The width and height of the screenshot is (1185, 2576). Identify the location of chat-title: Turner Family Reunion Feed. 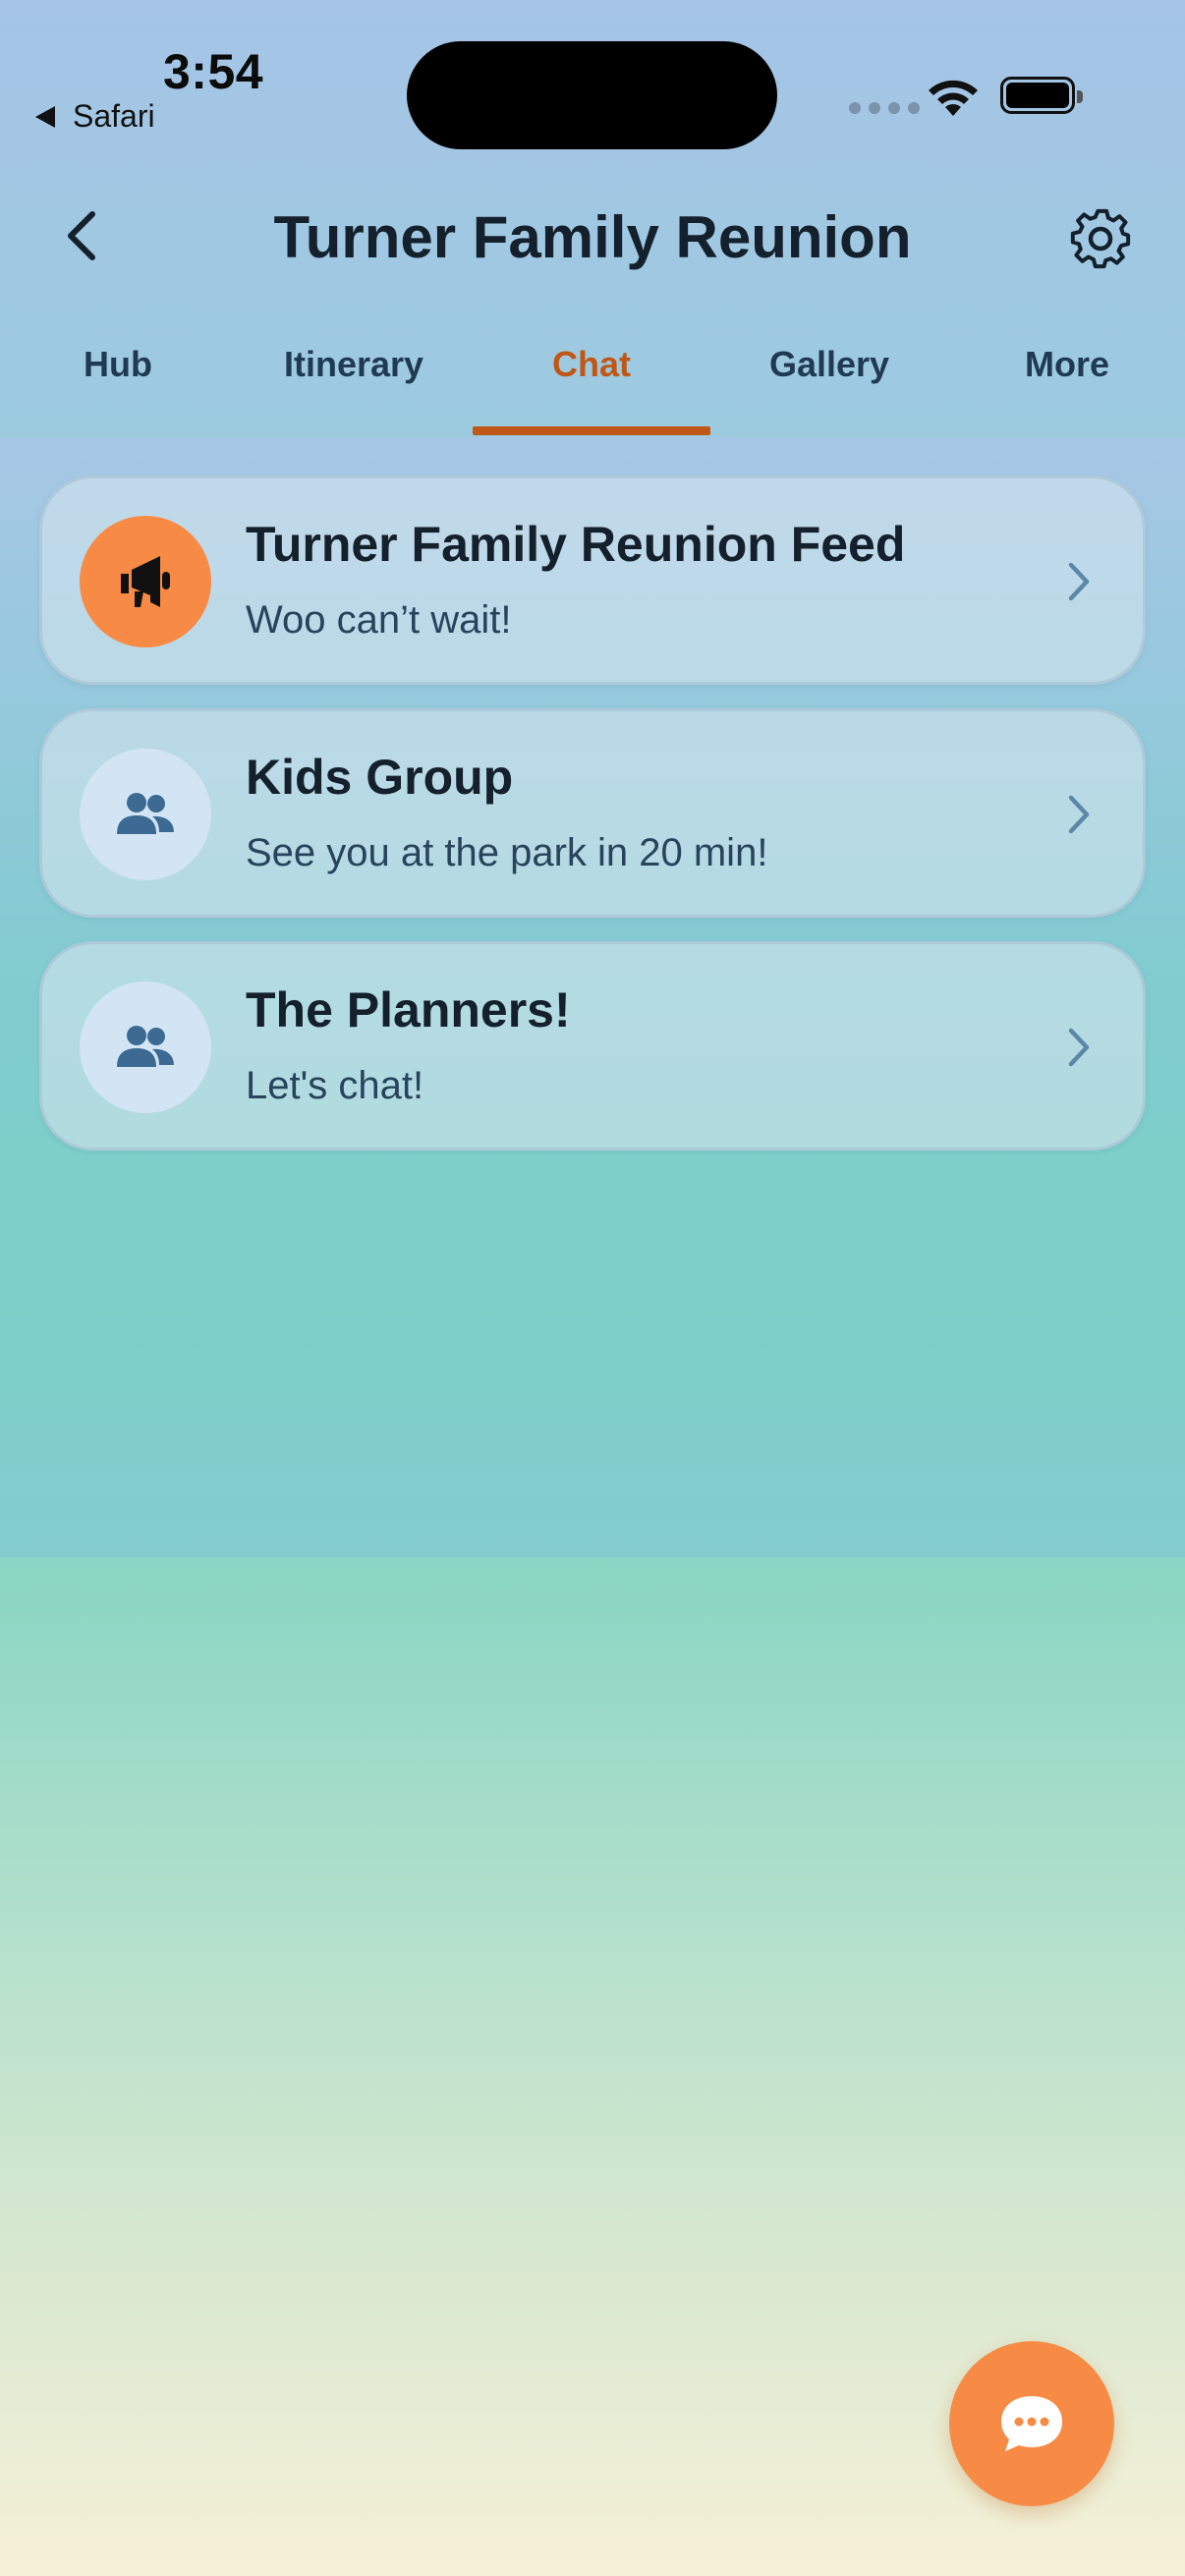
(576, 544).